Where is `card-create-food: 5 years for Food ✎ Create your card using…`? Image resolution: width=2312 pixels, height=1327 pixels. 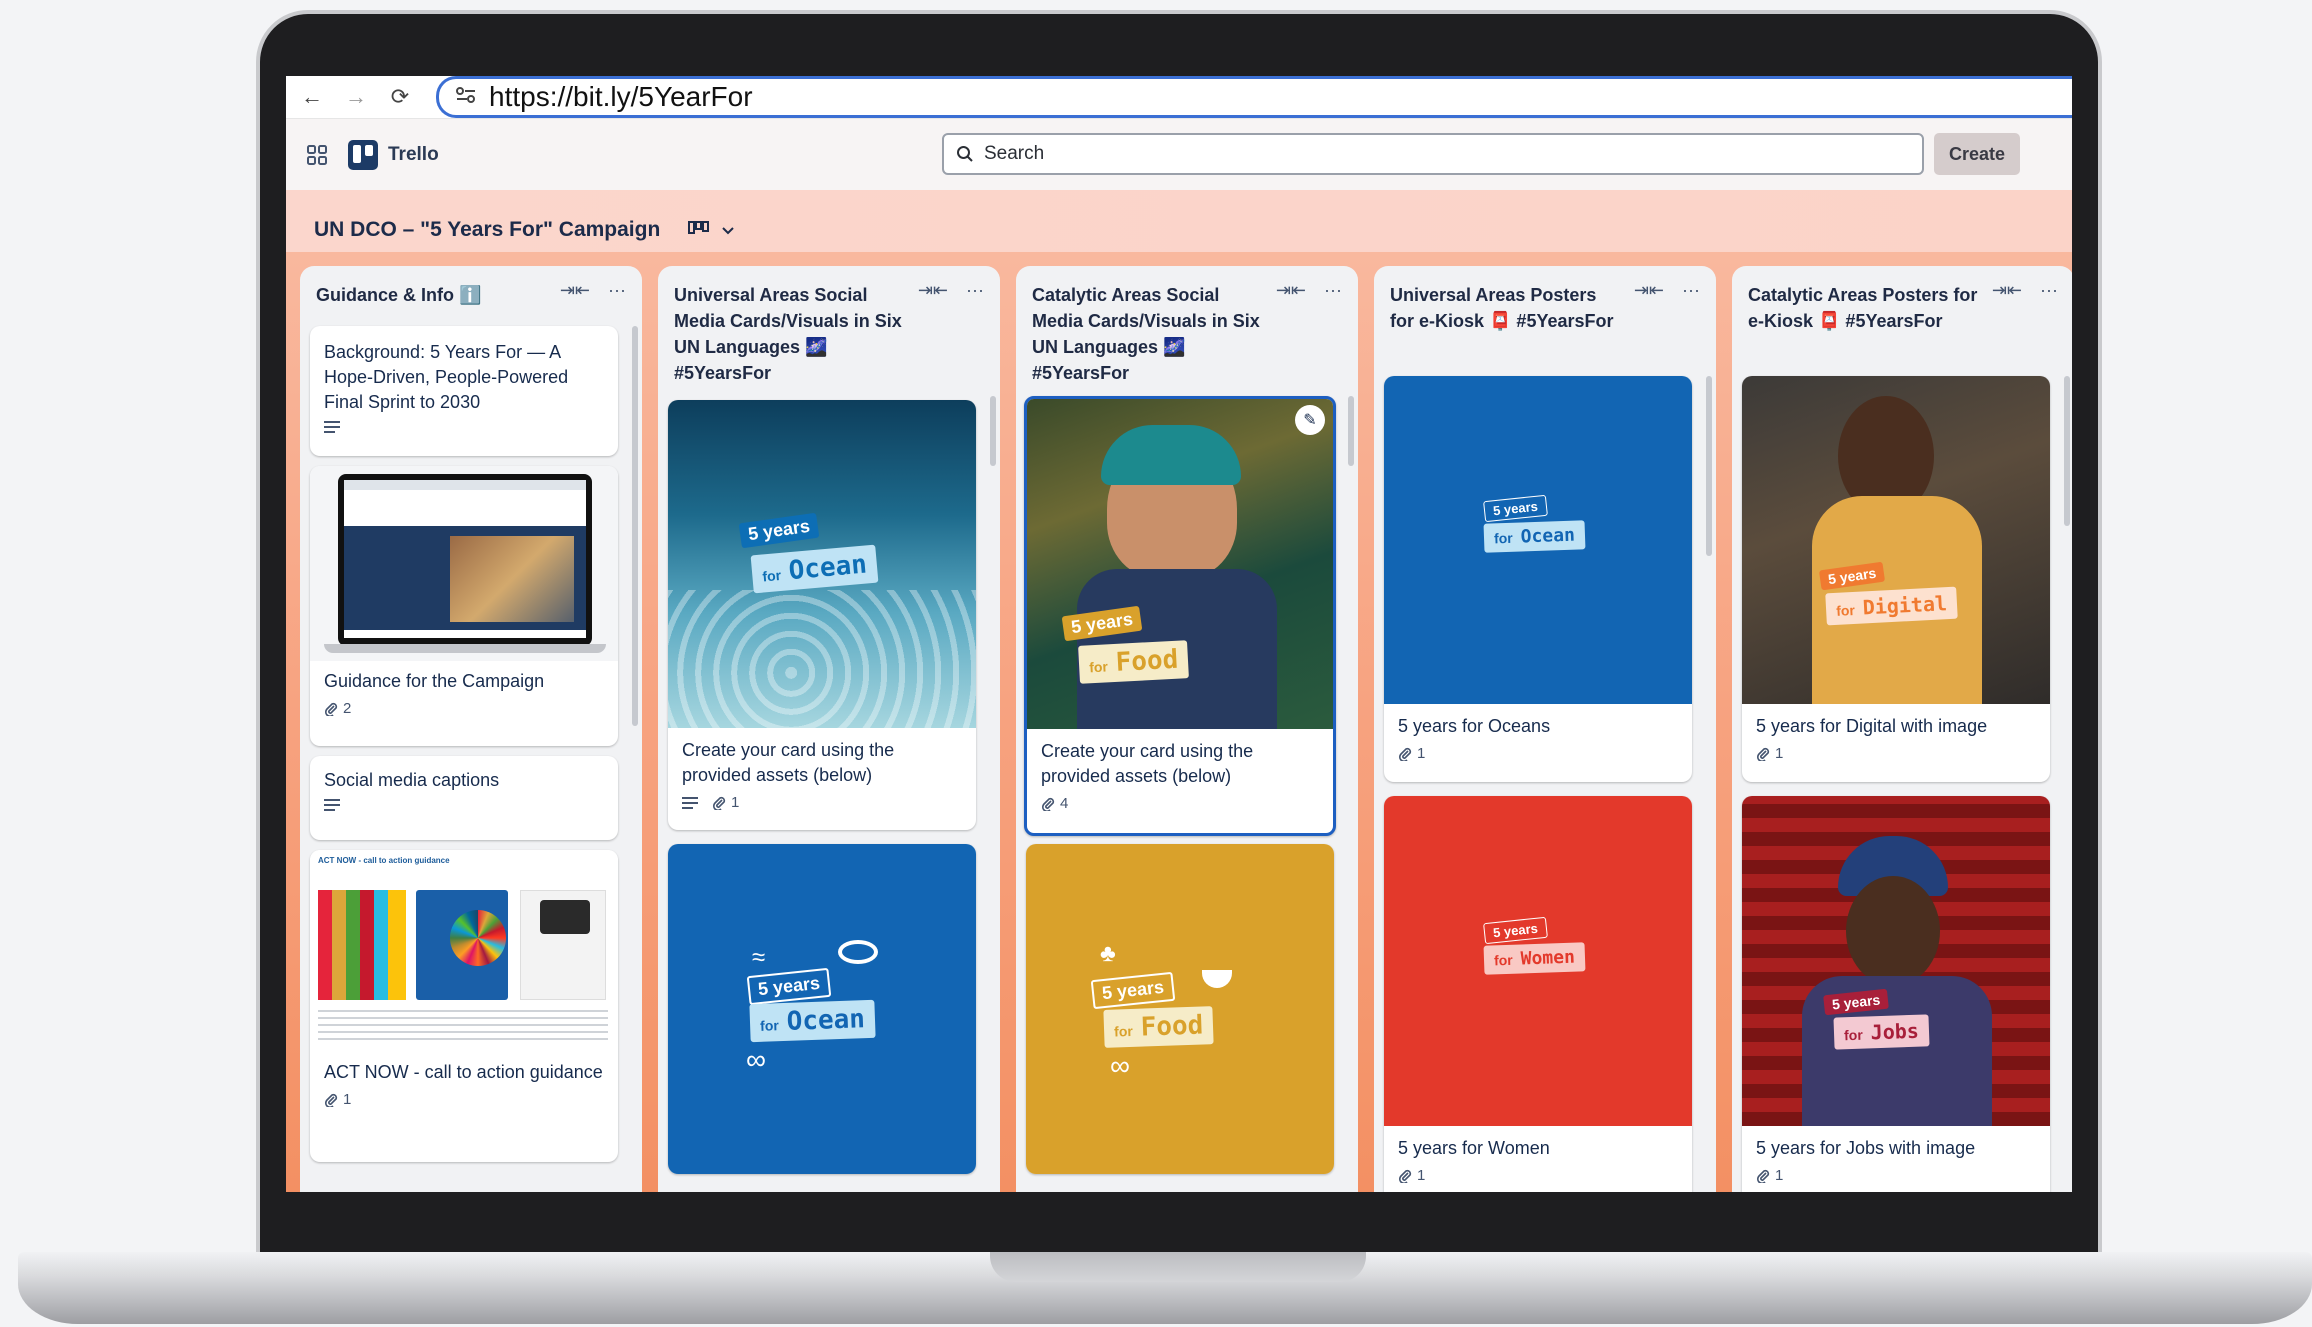
card-create-food: 5 years for Food ✎ Create your card using… is located at coordinates (1180, 616).